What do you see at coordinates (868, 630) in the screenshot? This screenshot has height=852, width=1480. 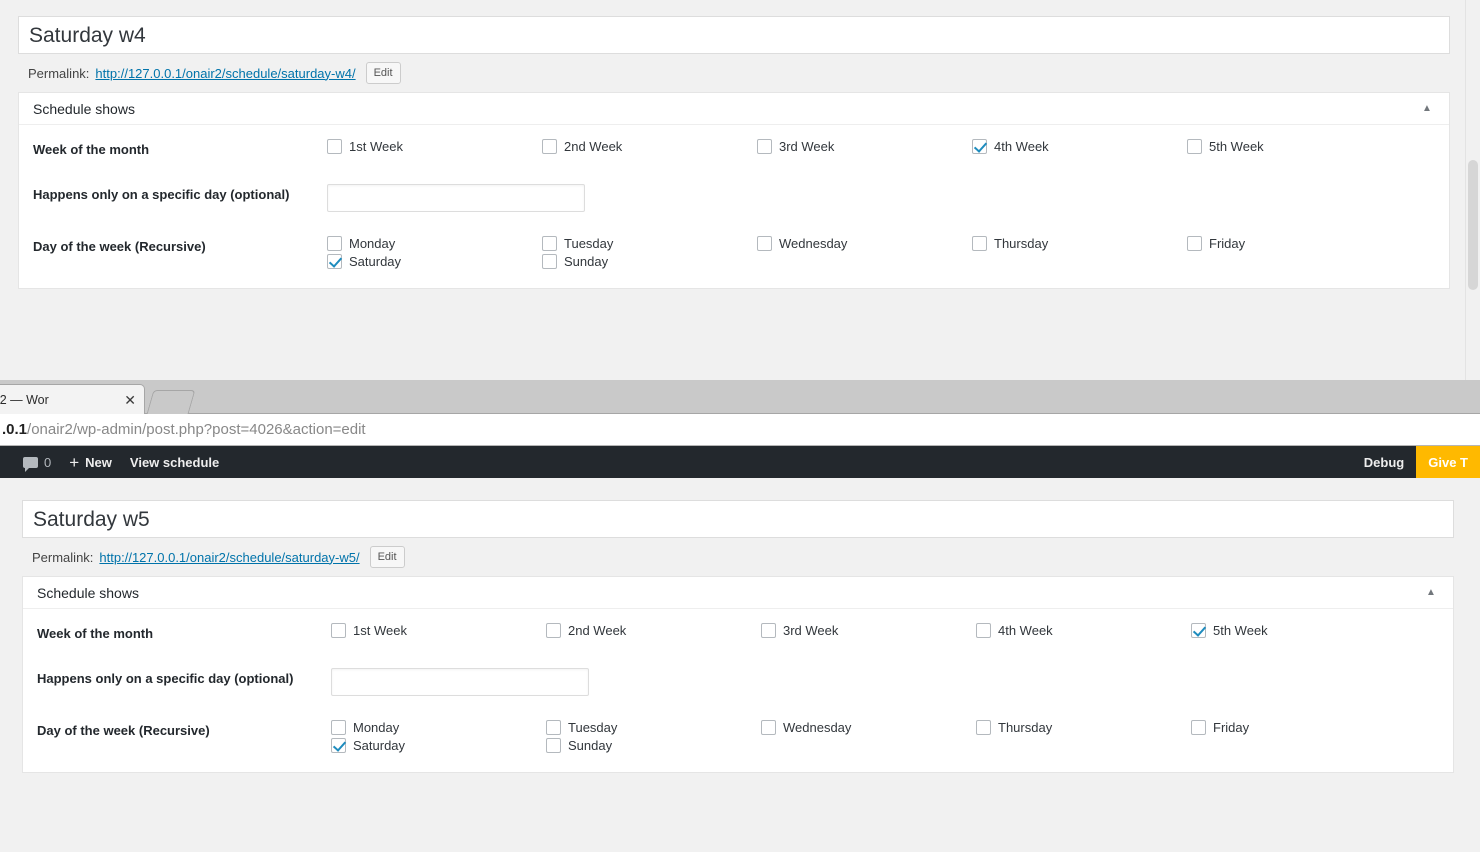 I see `week-checkbox-b-2: 3rd Week` at bounding box center [868, 630].